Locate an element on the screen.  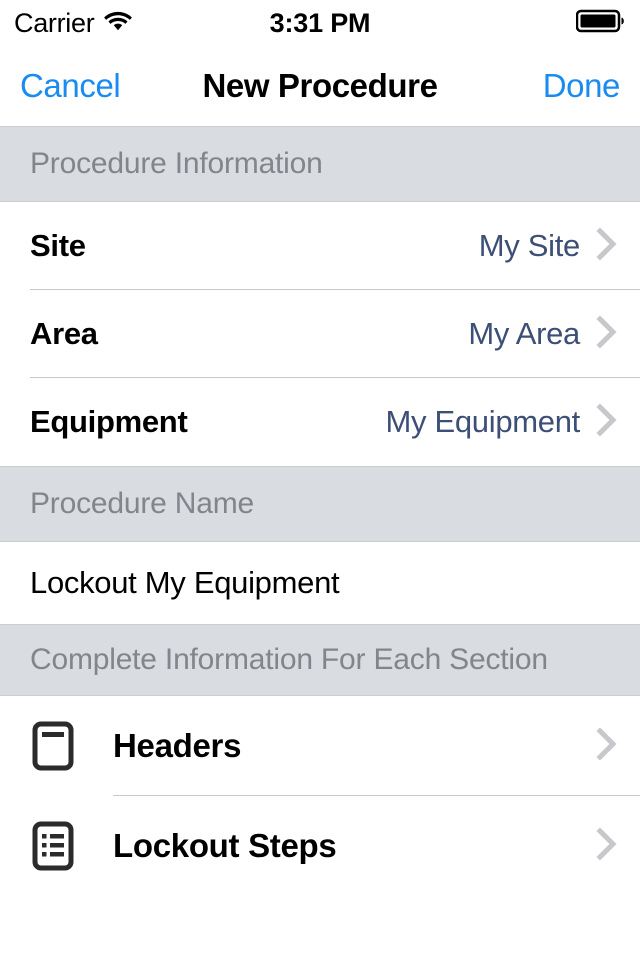
section-header-procedure-information: Procedure Information is located at coordinates (320, 164).